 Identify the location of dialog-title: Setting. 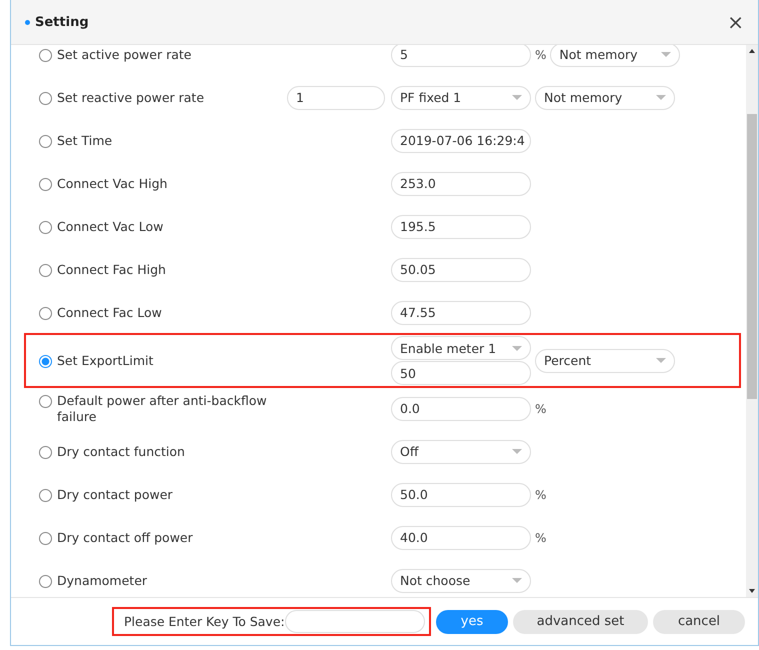
(62, 22).